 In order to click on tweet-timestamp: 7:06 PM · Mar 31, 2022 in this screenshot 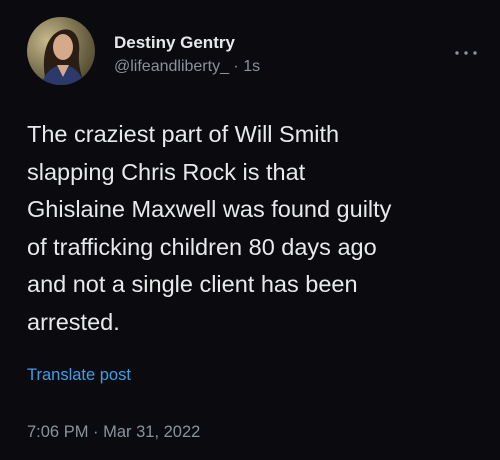, I will do `click(113, 432)`.